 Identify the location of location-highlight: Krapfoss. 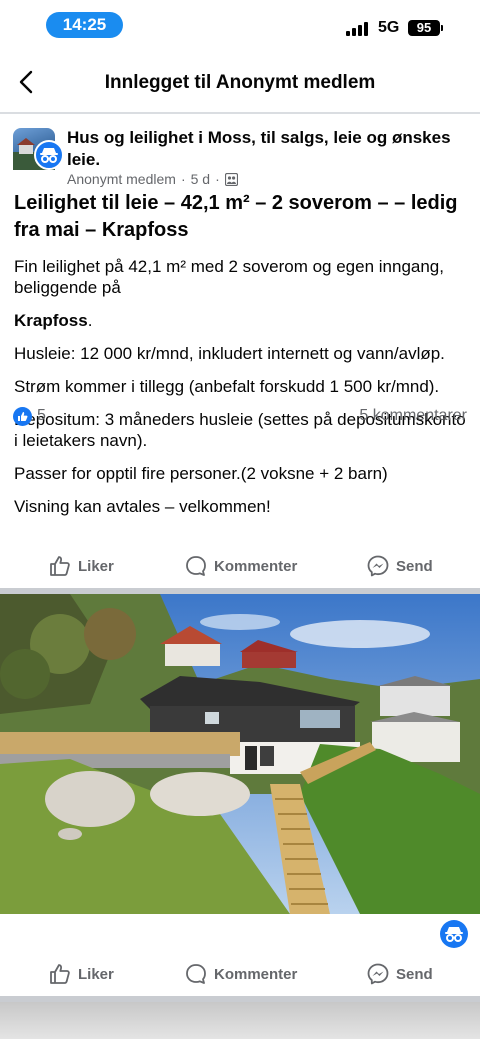
(51, 320).